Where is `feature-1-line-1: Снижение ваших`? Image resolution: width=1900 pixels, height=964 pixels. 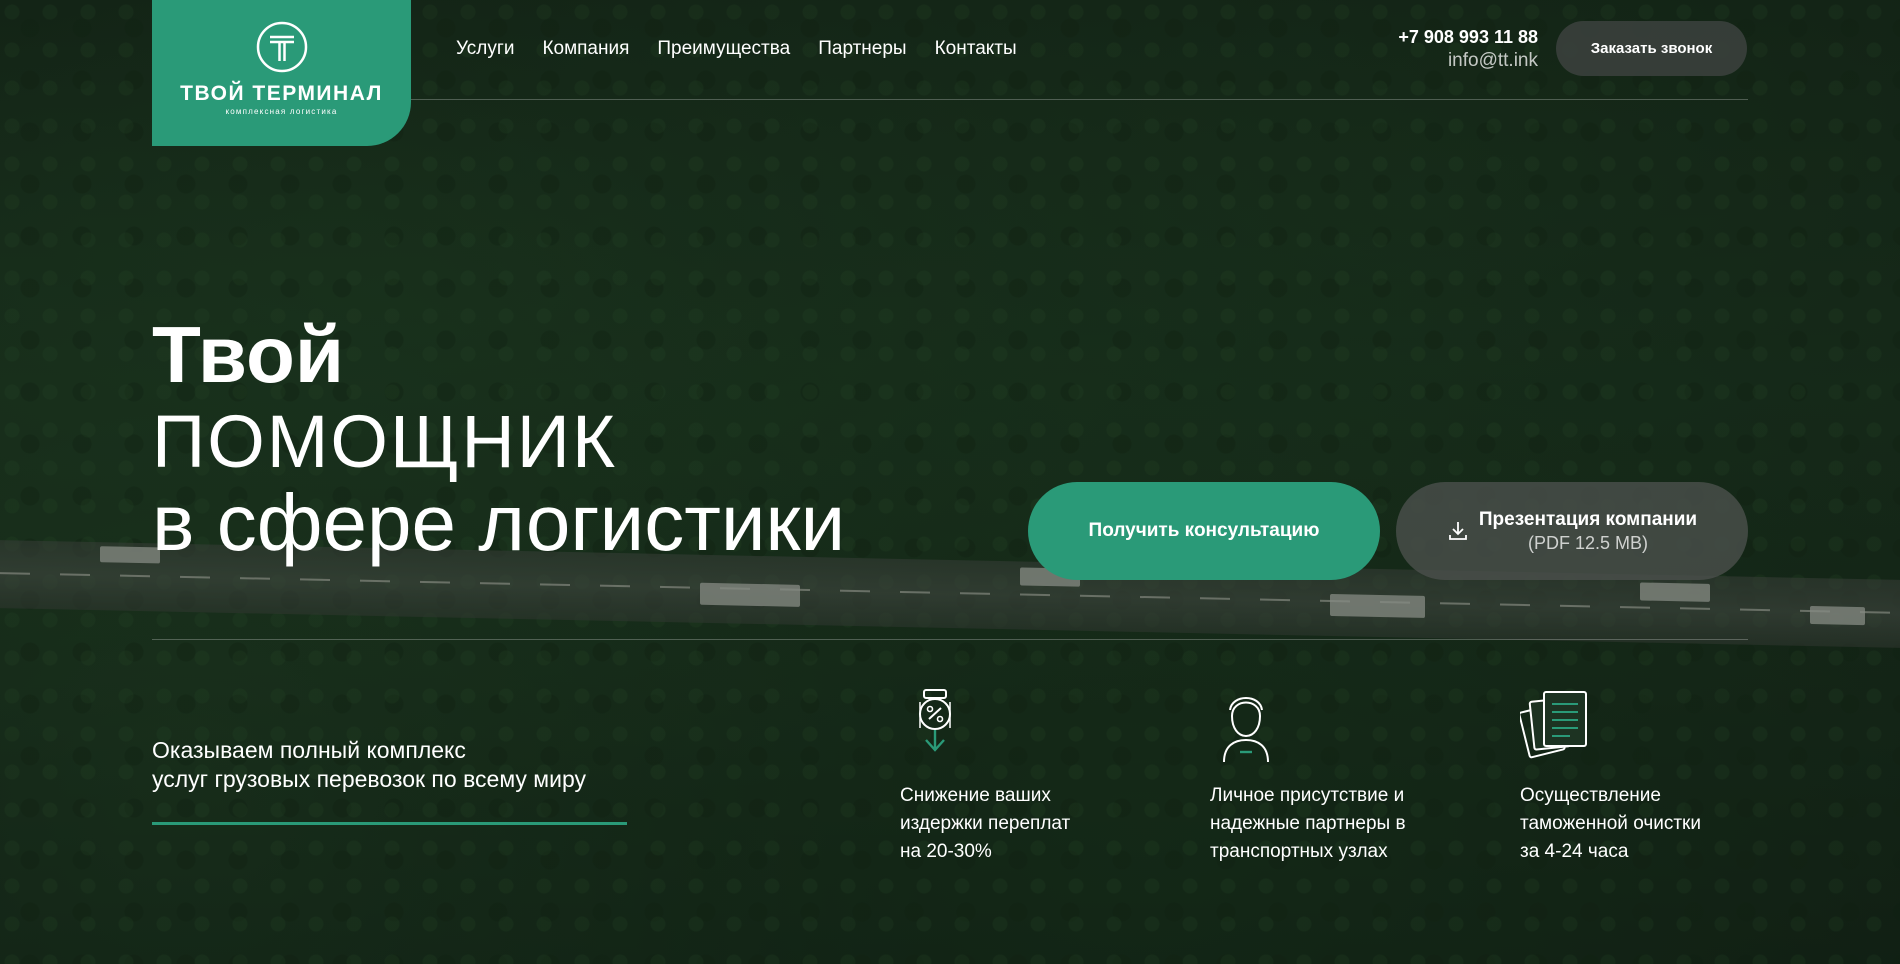
feature-1-line-1: Снижение ваших is located at coordinates (975, 795).